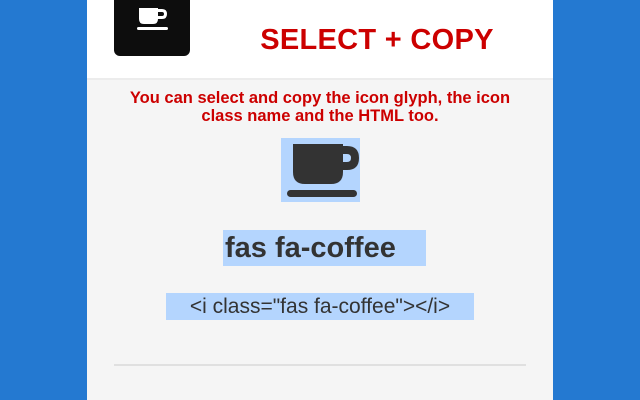 This screenshot has width=640, height=400. I want to click on header: SELECT + COPY, so click(320, 40).